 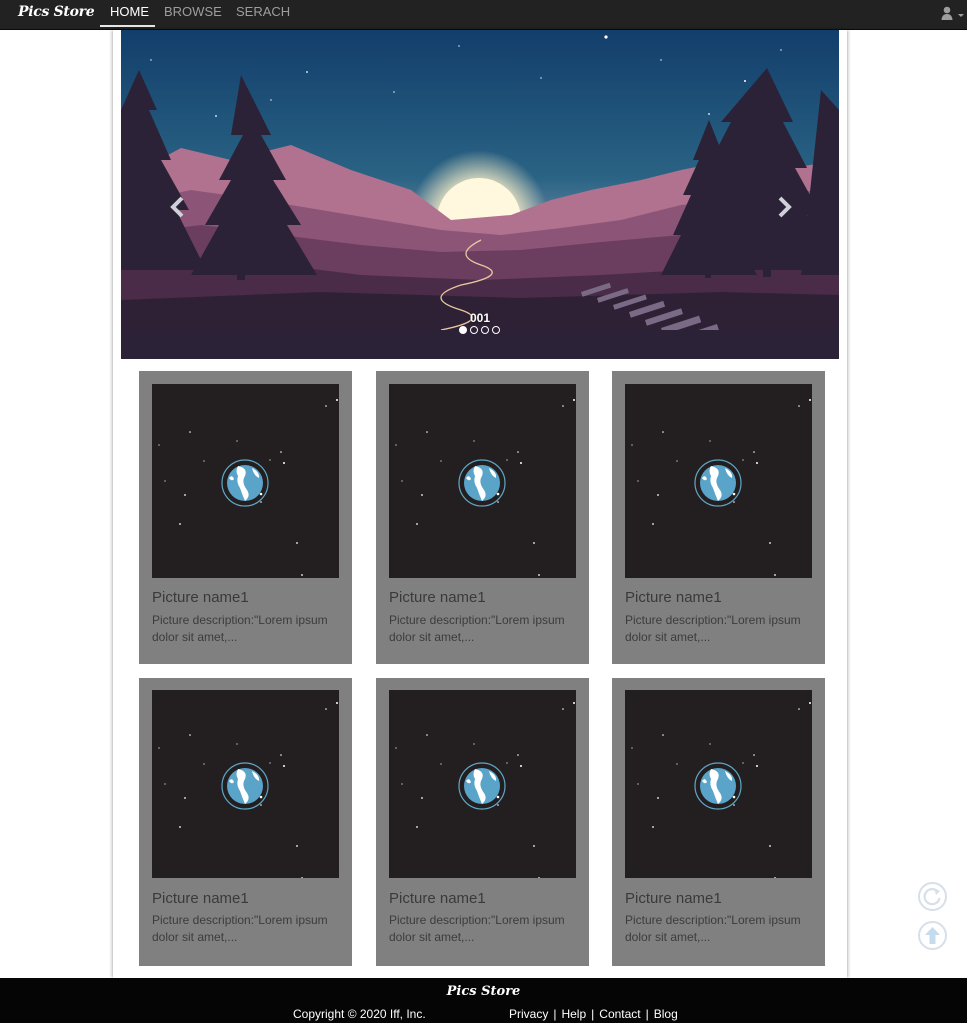 I want to click on carousel-caption: 001, so click(x=480, y=318).